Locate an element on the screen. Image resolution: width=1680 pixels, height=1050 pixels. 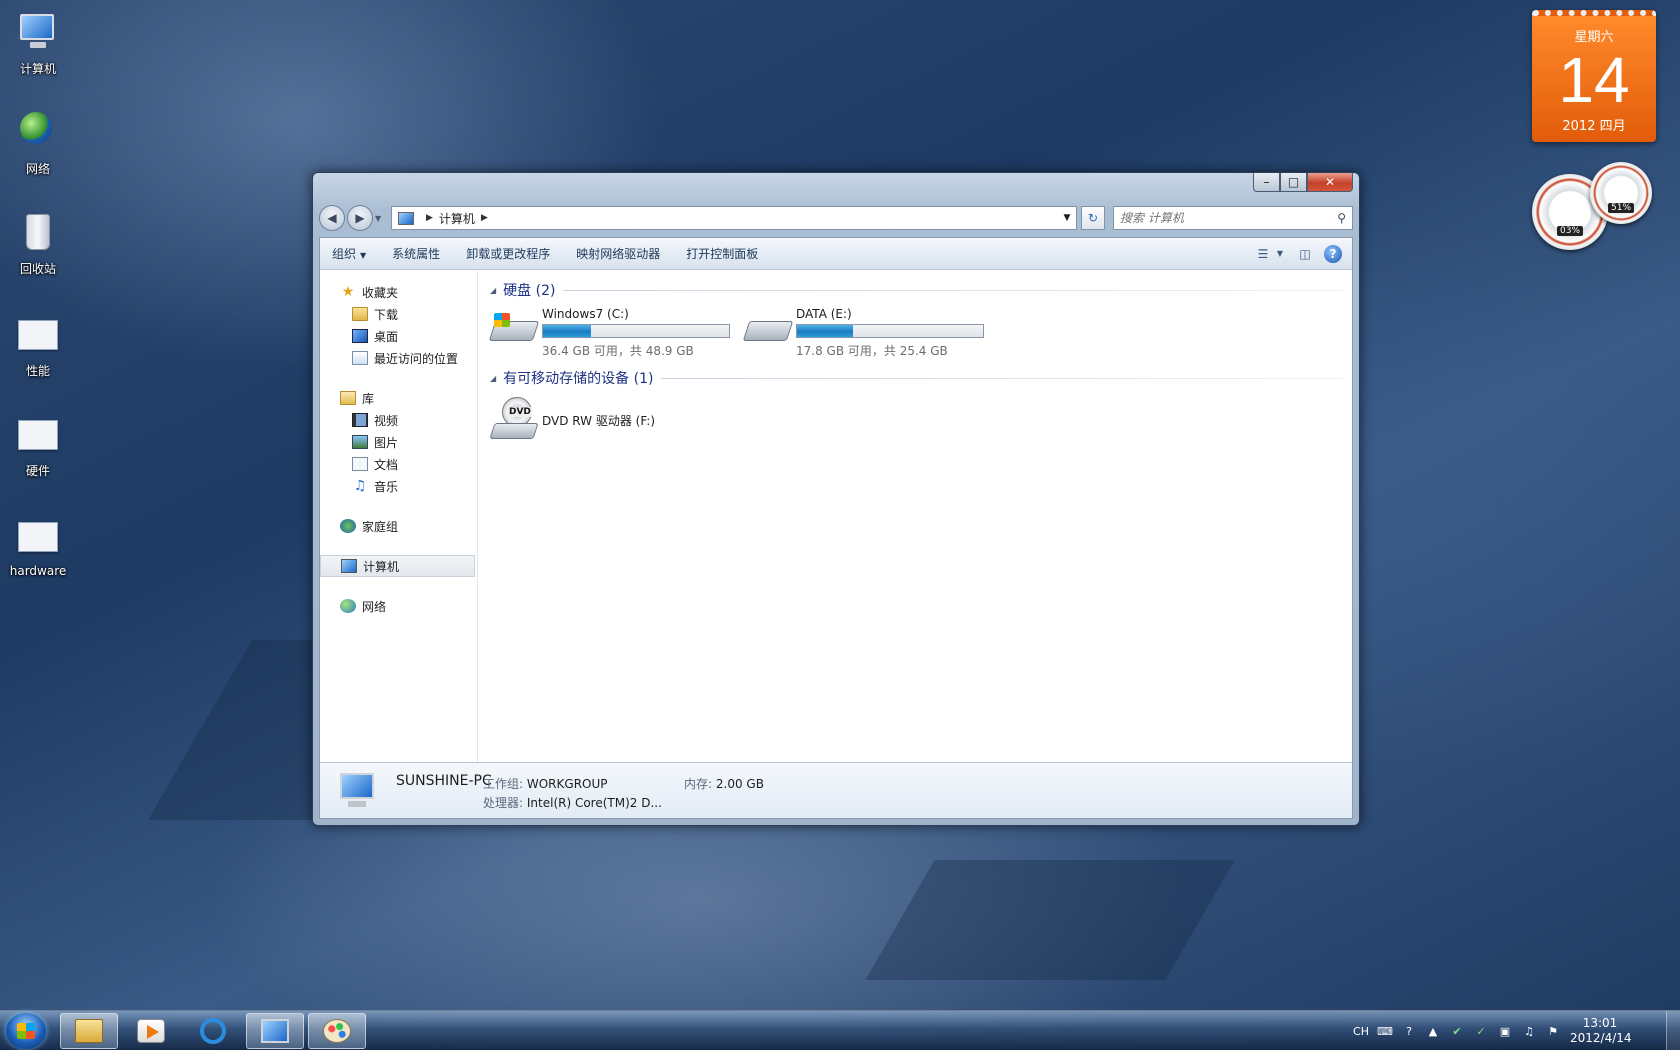
desktop-icon-recycle-bin: 回收站 is located at coordinates (38, 242).